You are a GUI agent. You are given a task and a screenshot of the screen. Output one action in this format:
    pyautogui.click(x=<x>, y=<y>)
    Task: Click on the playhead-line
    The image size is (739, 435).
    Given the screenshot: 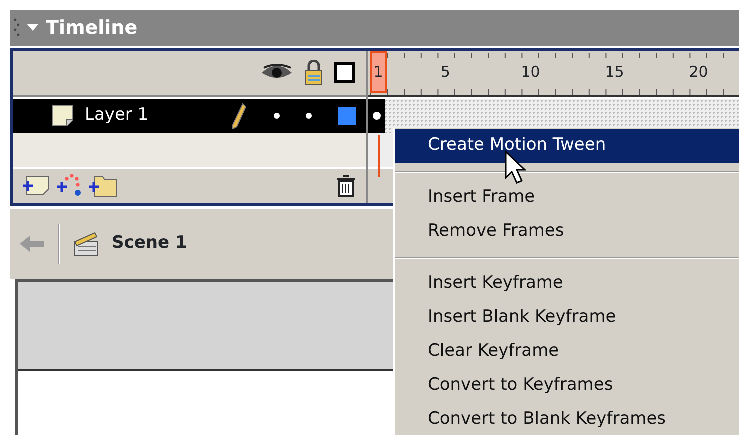 What is the action you would take?
    pyautogui.click(x=379, y=156)
    